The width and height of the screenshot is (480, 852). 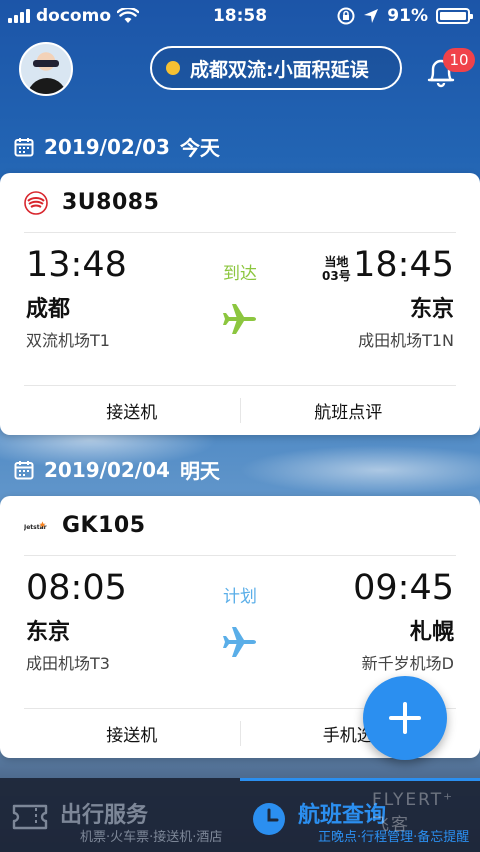 What do you see at coordinates (151, 837) in the screenshot?
I see `tab-subtitle: 机票·火车票·接送机·酒店` at bounding box center [151, 837].